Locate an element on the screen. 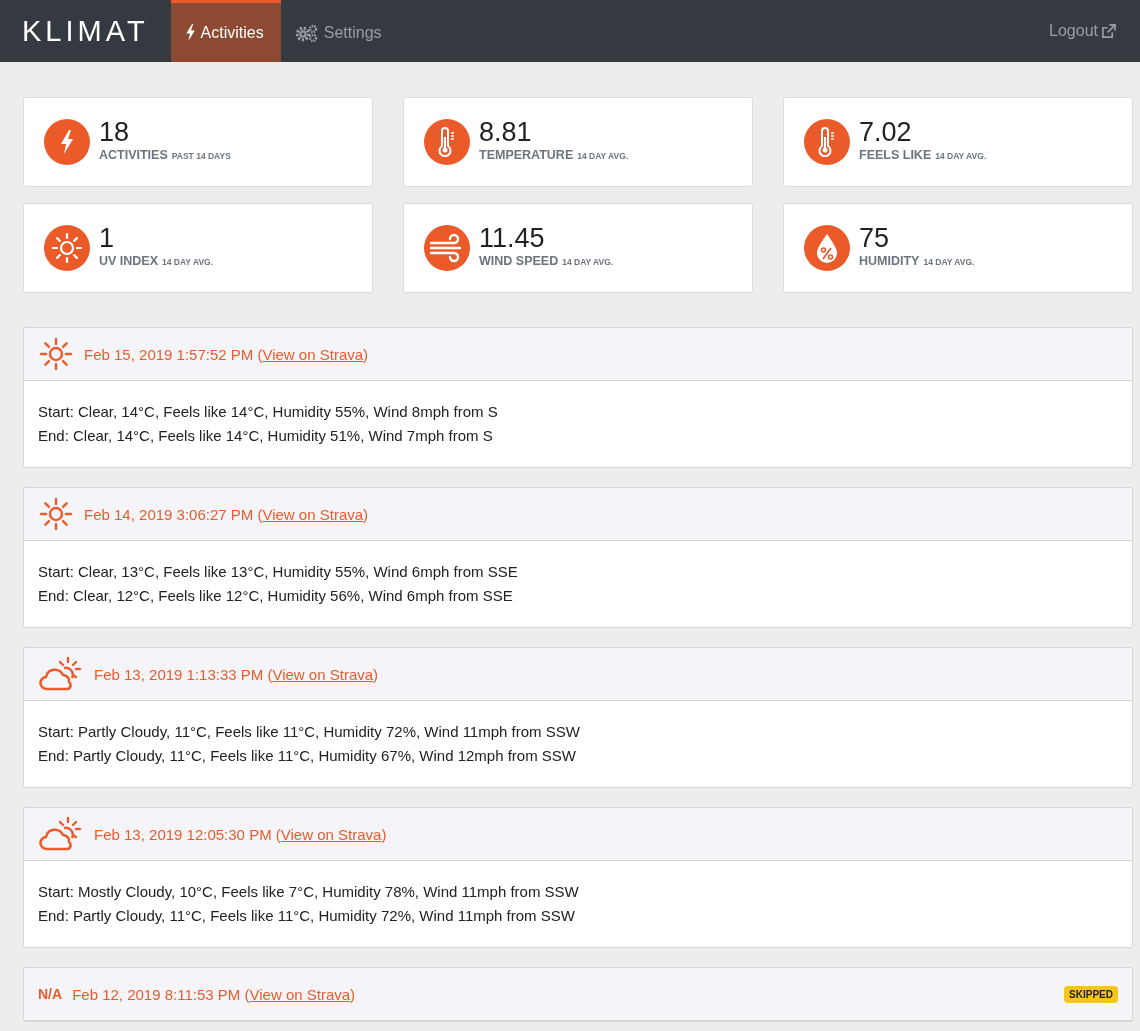  weather-summary: End: Partly Cloudy, 11°C, Feels like 11°C, Humidity 67%, Wind 12mph from SSW is located at coordinates (308, 756).